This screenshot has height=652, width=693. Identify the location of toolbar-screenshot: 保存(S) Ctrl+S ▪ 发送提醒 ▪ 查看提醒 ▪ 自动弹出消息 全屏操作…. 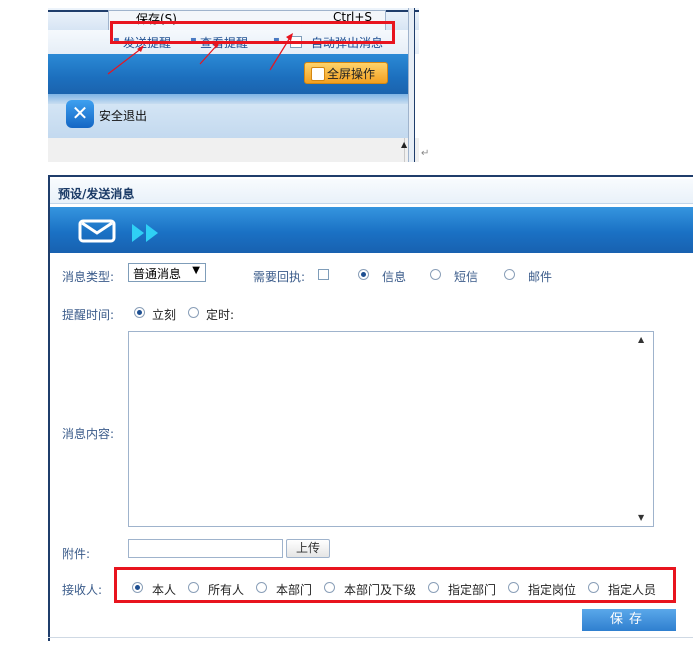
(233, 85).